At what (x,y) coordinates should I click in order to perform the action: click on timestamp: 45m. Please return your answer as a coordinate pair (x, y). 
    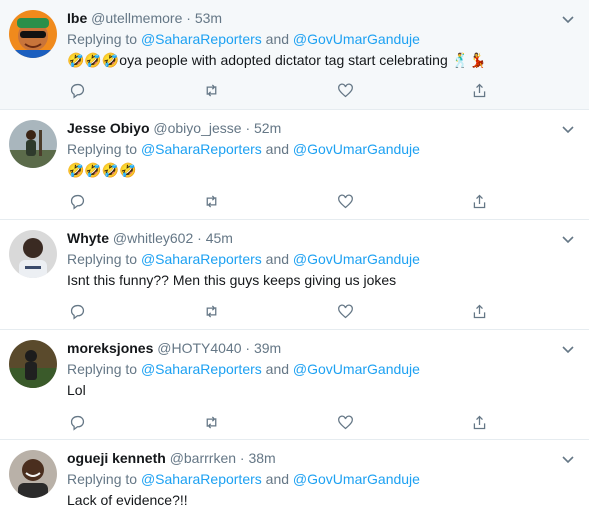
    Looking at the image, I should click on (219, 238).